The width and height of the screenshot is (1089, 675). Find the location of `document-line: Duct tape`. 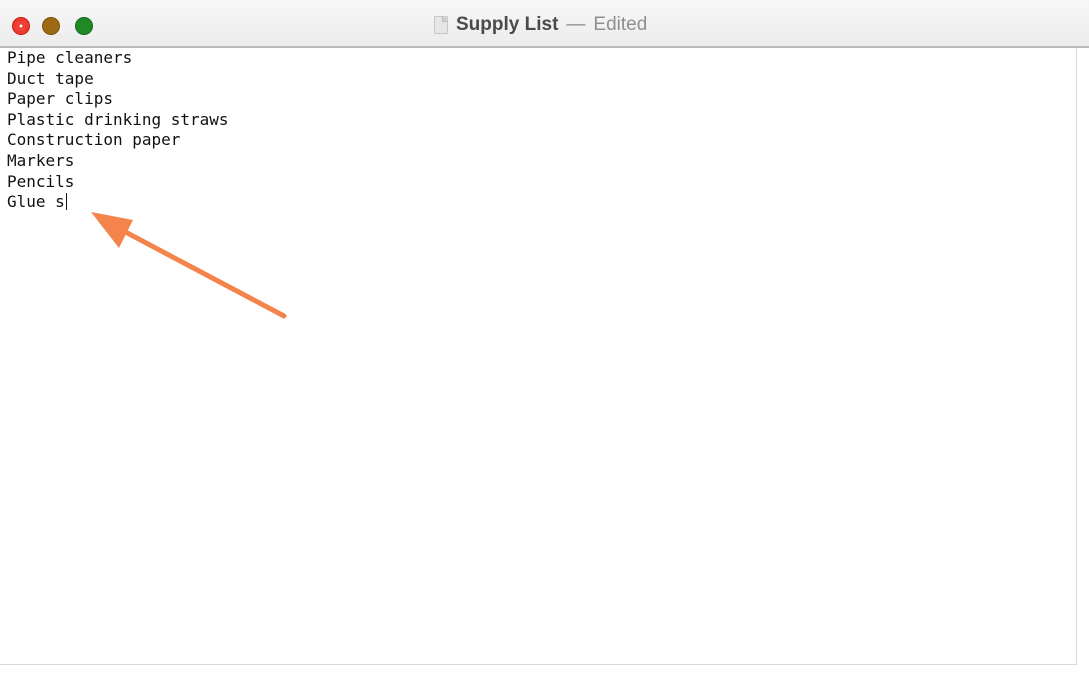

document-line: Duct tape is located at coordinates (118, 79).